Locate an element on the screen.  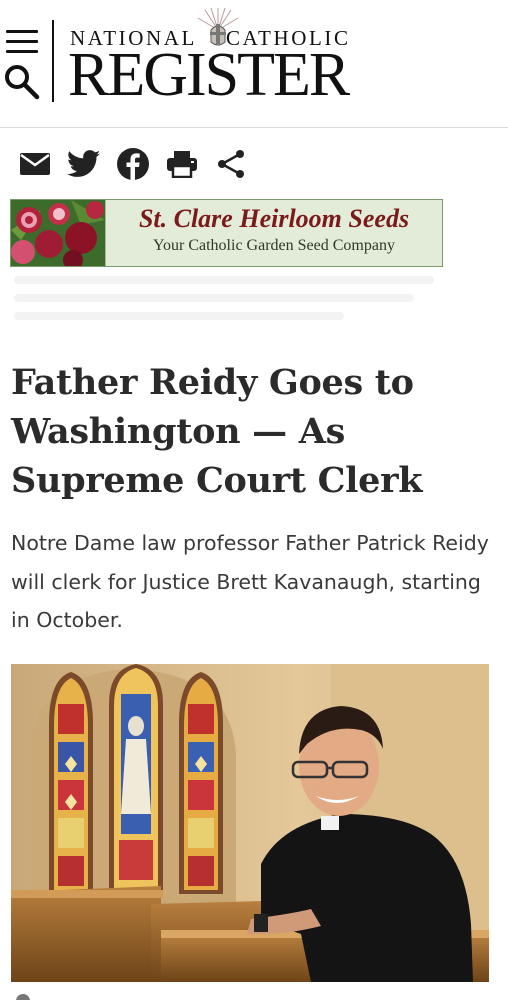
ad-title: St. Clare Heirloom Seeds is located at coordinates (274, 218).